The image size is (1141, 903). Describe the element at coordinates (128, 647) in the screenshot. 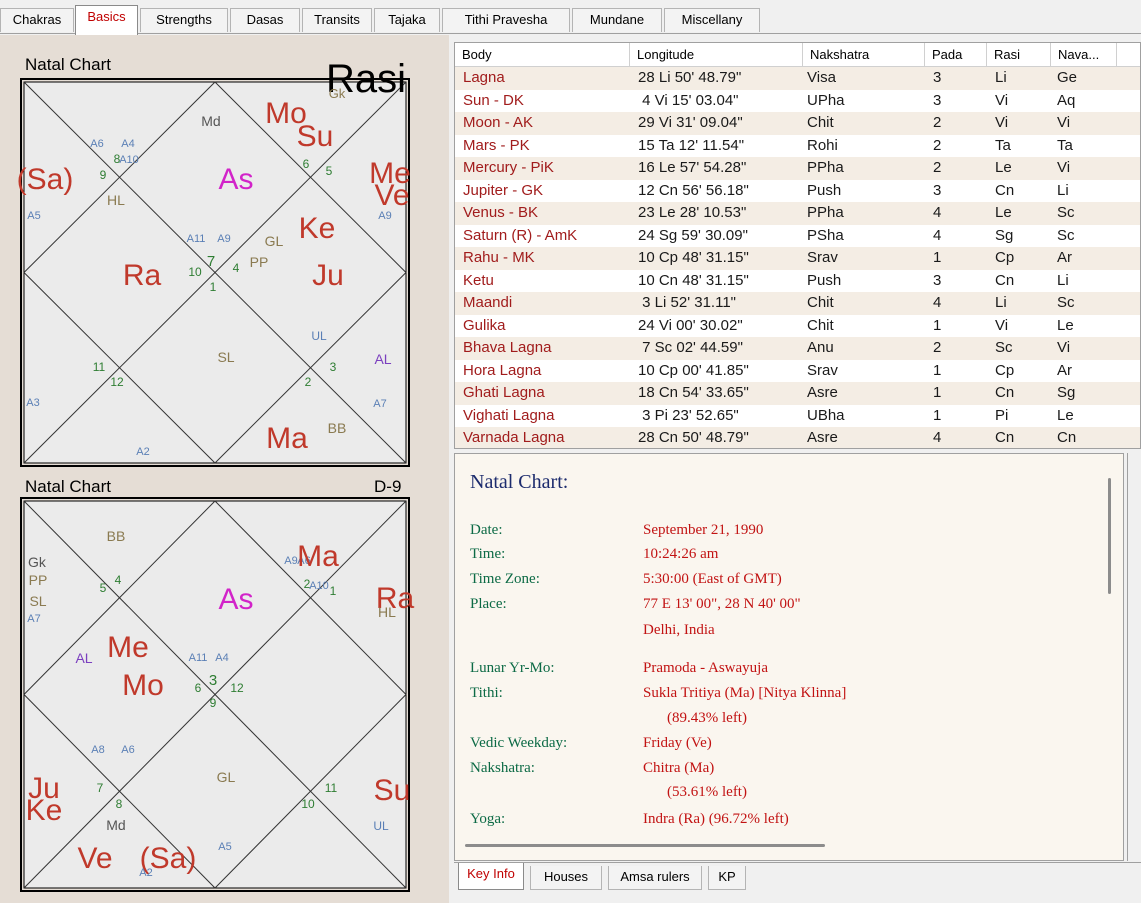

I see `chart-label: Me` at that location.